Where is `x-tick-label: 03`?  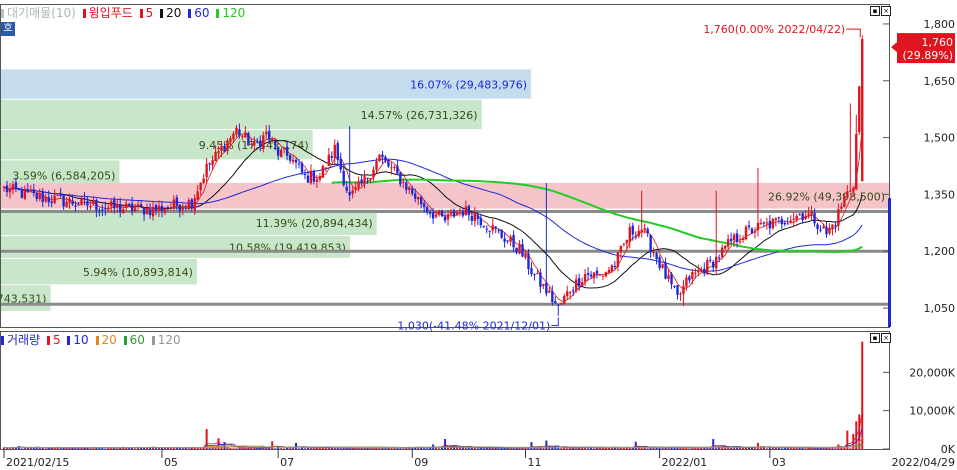
x-tick-label: 03 is located at coordinates (779, 462).